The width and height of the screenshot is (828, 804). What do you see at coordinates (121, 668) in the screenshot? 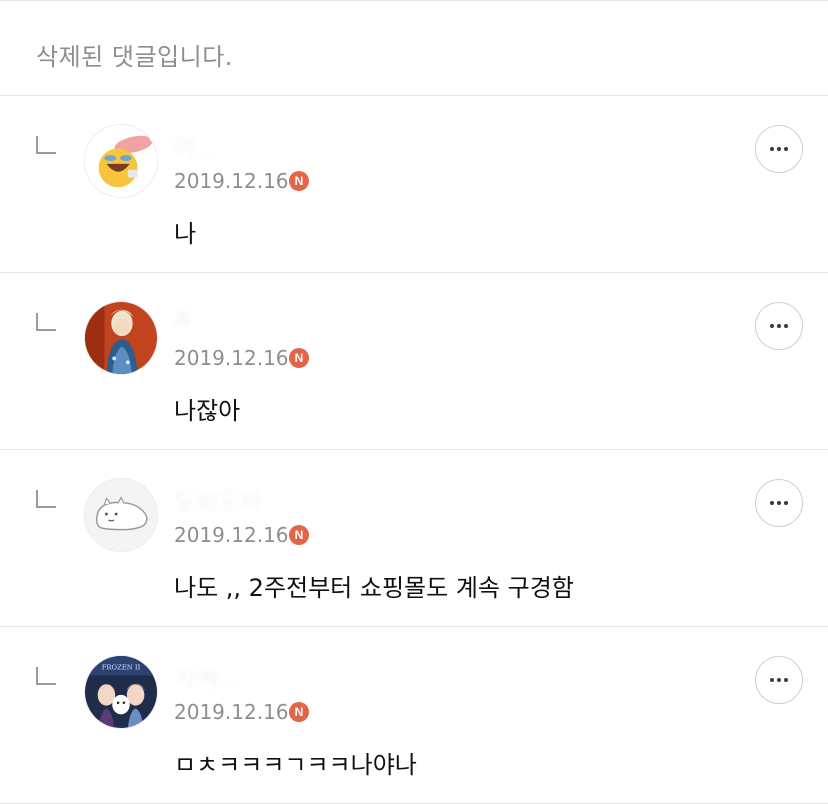
I see `svg-text: FROZEN II` at bounding box center [121, 668].